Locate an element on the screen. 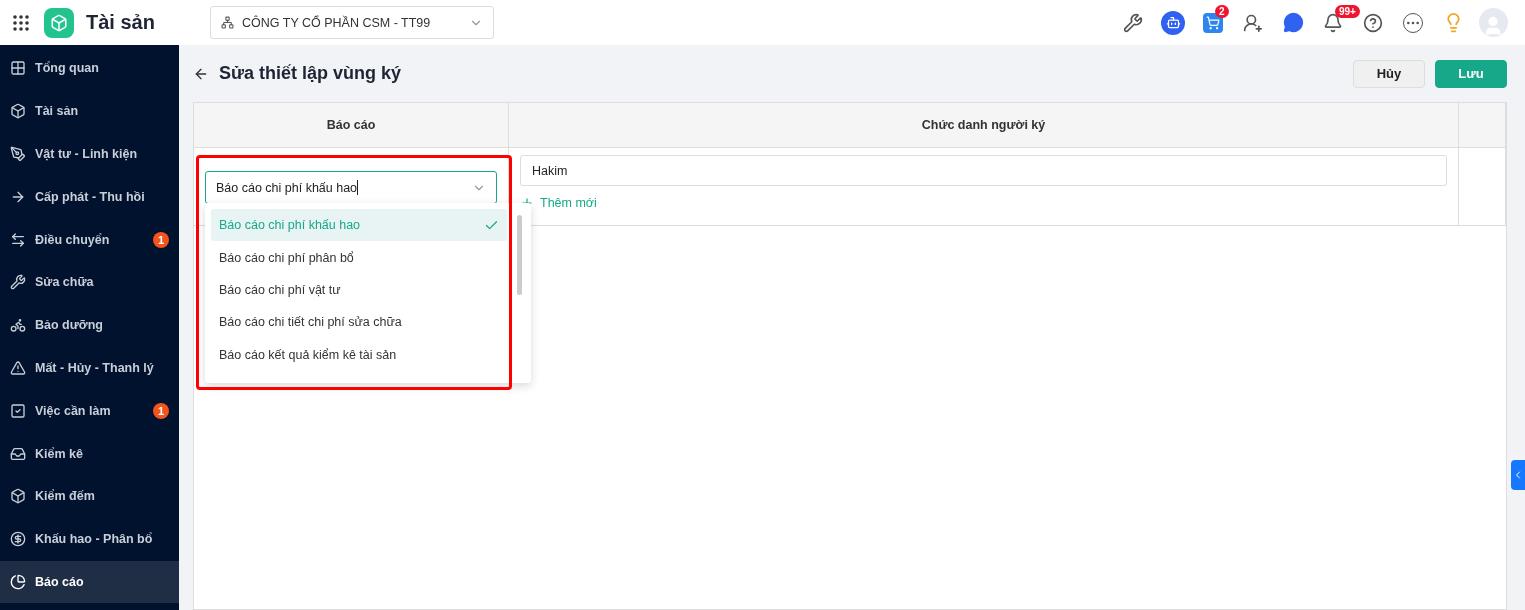 The image size is (1525, 610). inbox-icon is located at coordinates (18, 453).